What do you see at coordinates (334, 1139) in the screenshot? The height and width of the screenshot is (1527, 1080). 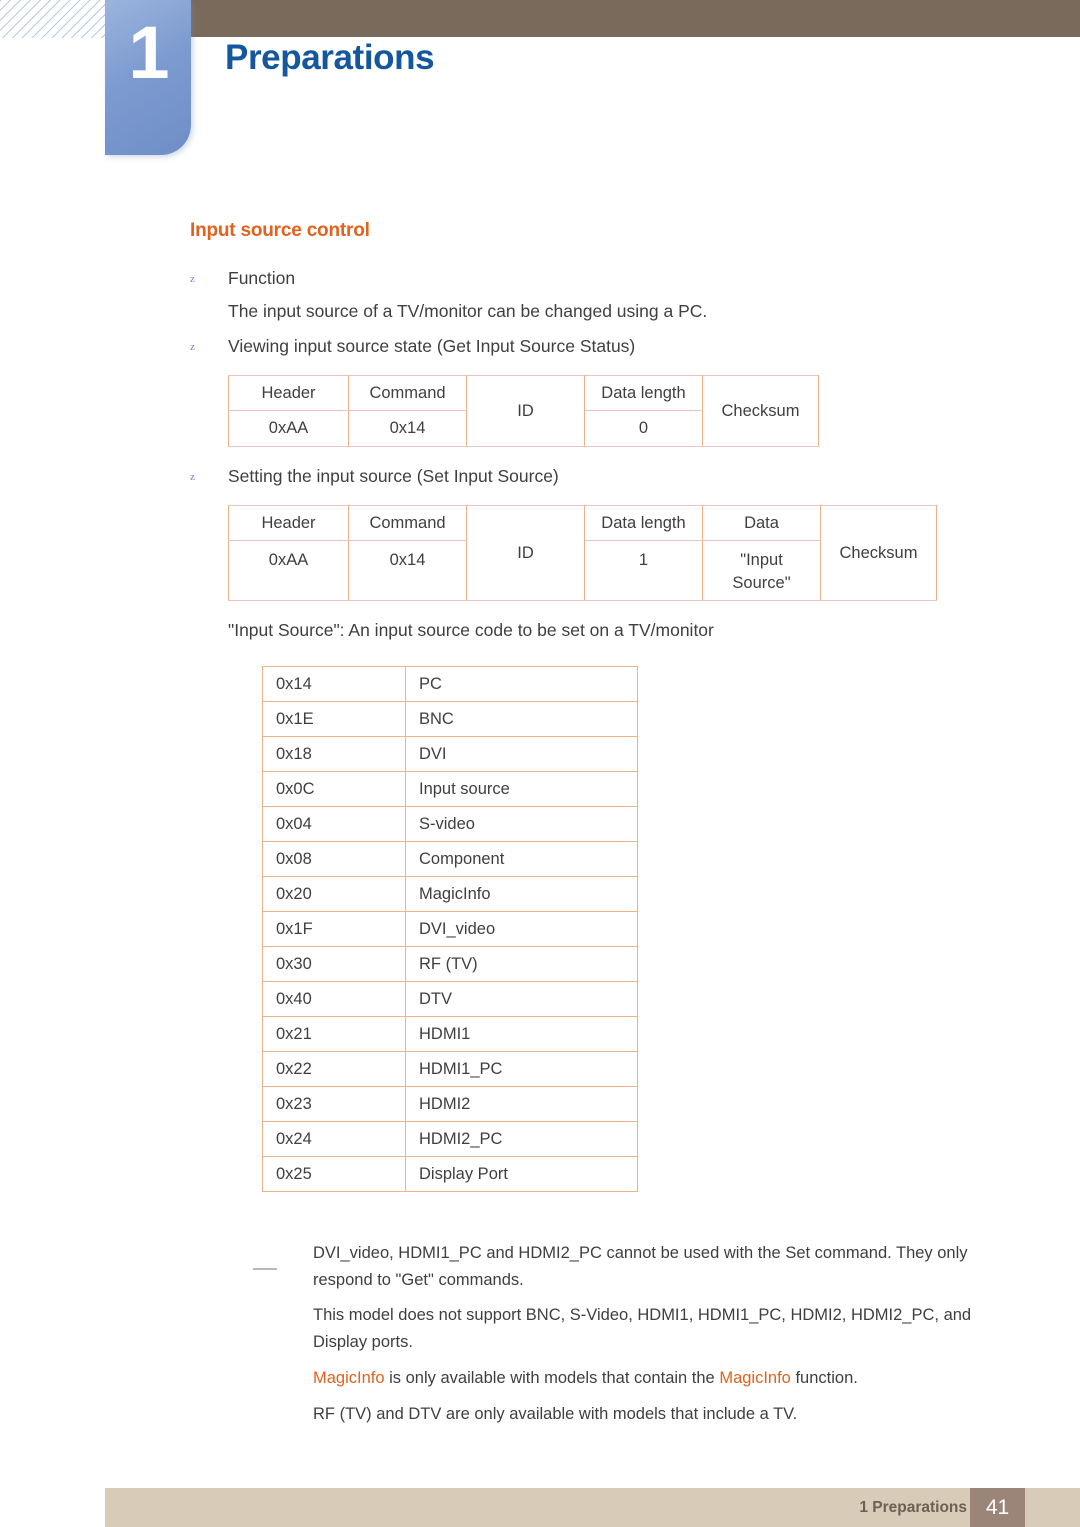 I see `source-code-value: 0x24` at bounding box center [334, 1139].